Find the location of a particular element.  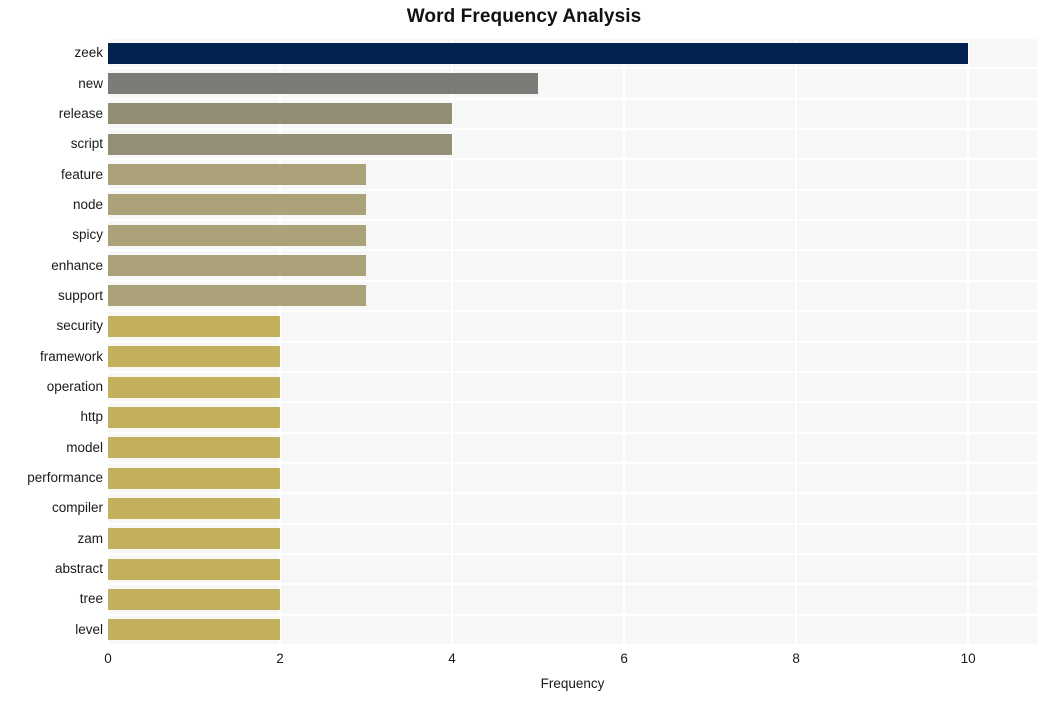

y-axis-tick-label: tree is located at coordinates (91, 599).